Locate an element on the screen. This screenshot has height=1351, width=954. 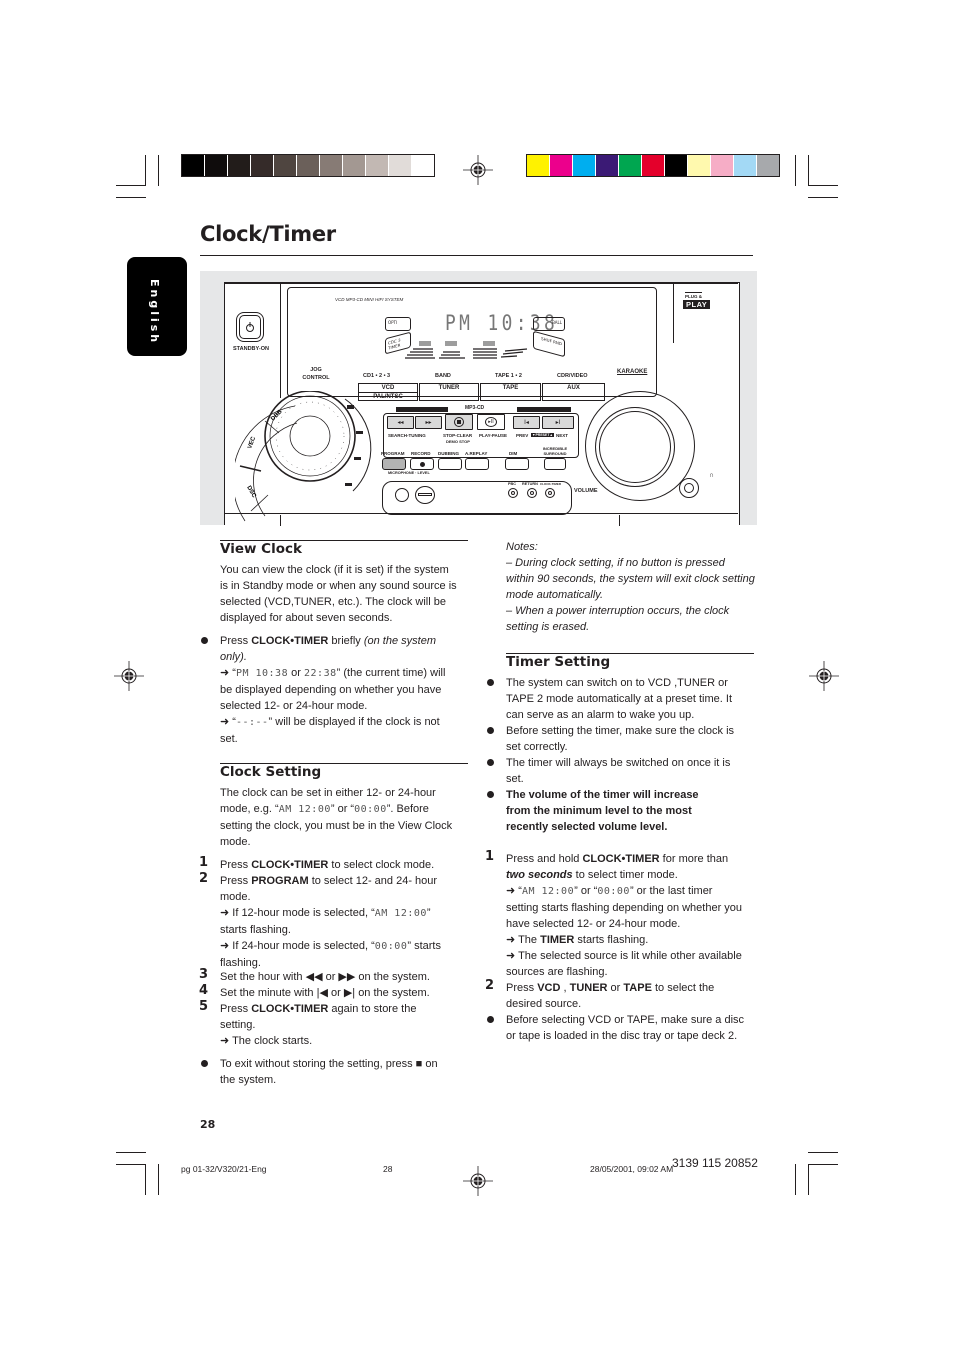
timer-setting-heading: Timer Setting is located at coordinates (558, 662).